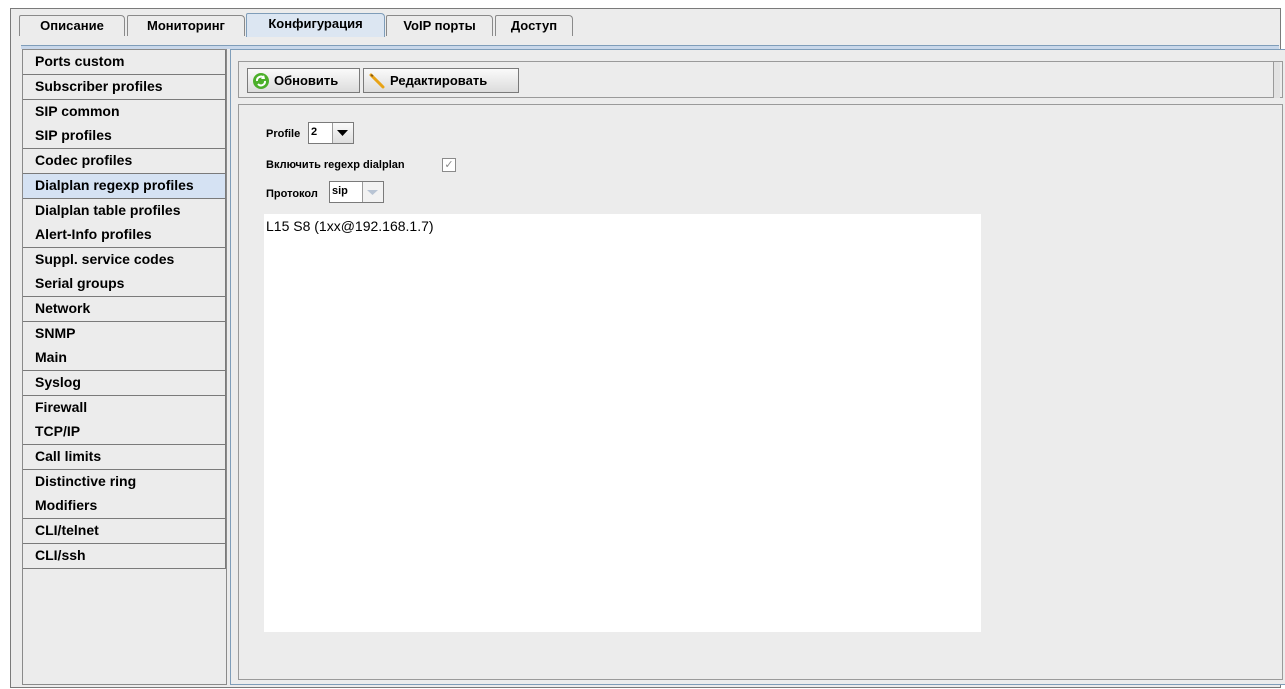 The image size is (1285, 689). I want to click on protocol-dropdown-button, so click(372, 192).